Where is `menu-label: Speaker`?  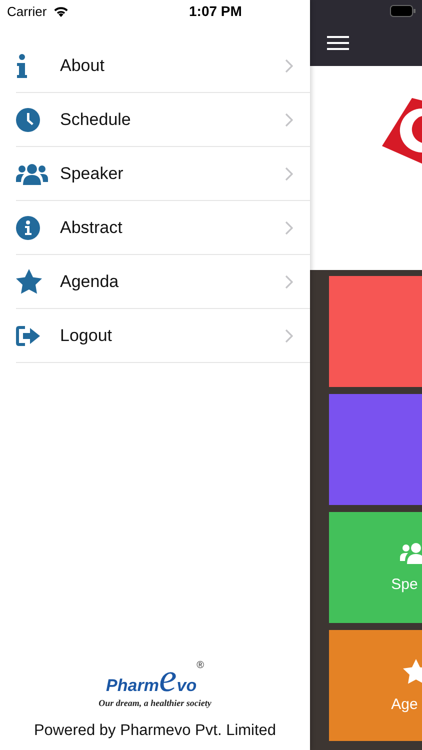 menu-label: Speaker is located at coordinates (92, 174).